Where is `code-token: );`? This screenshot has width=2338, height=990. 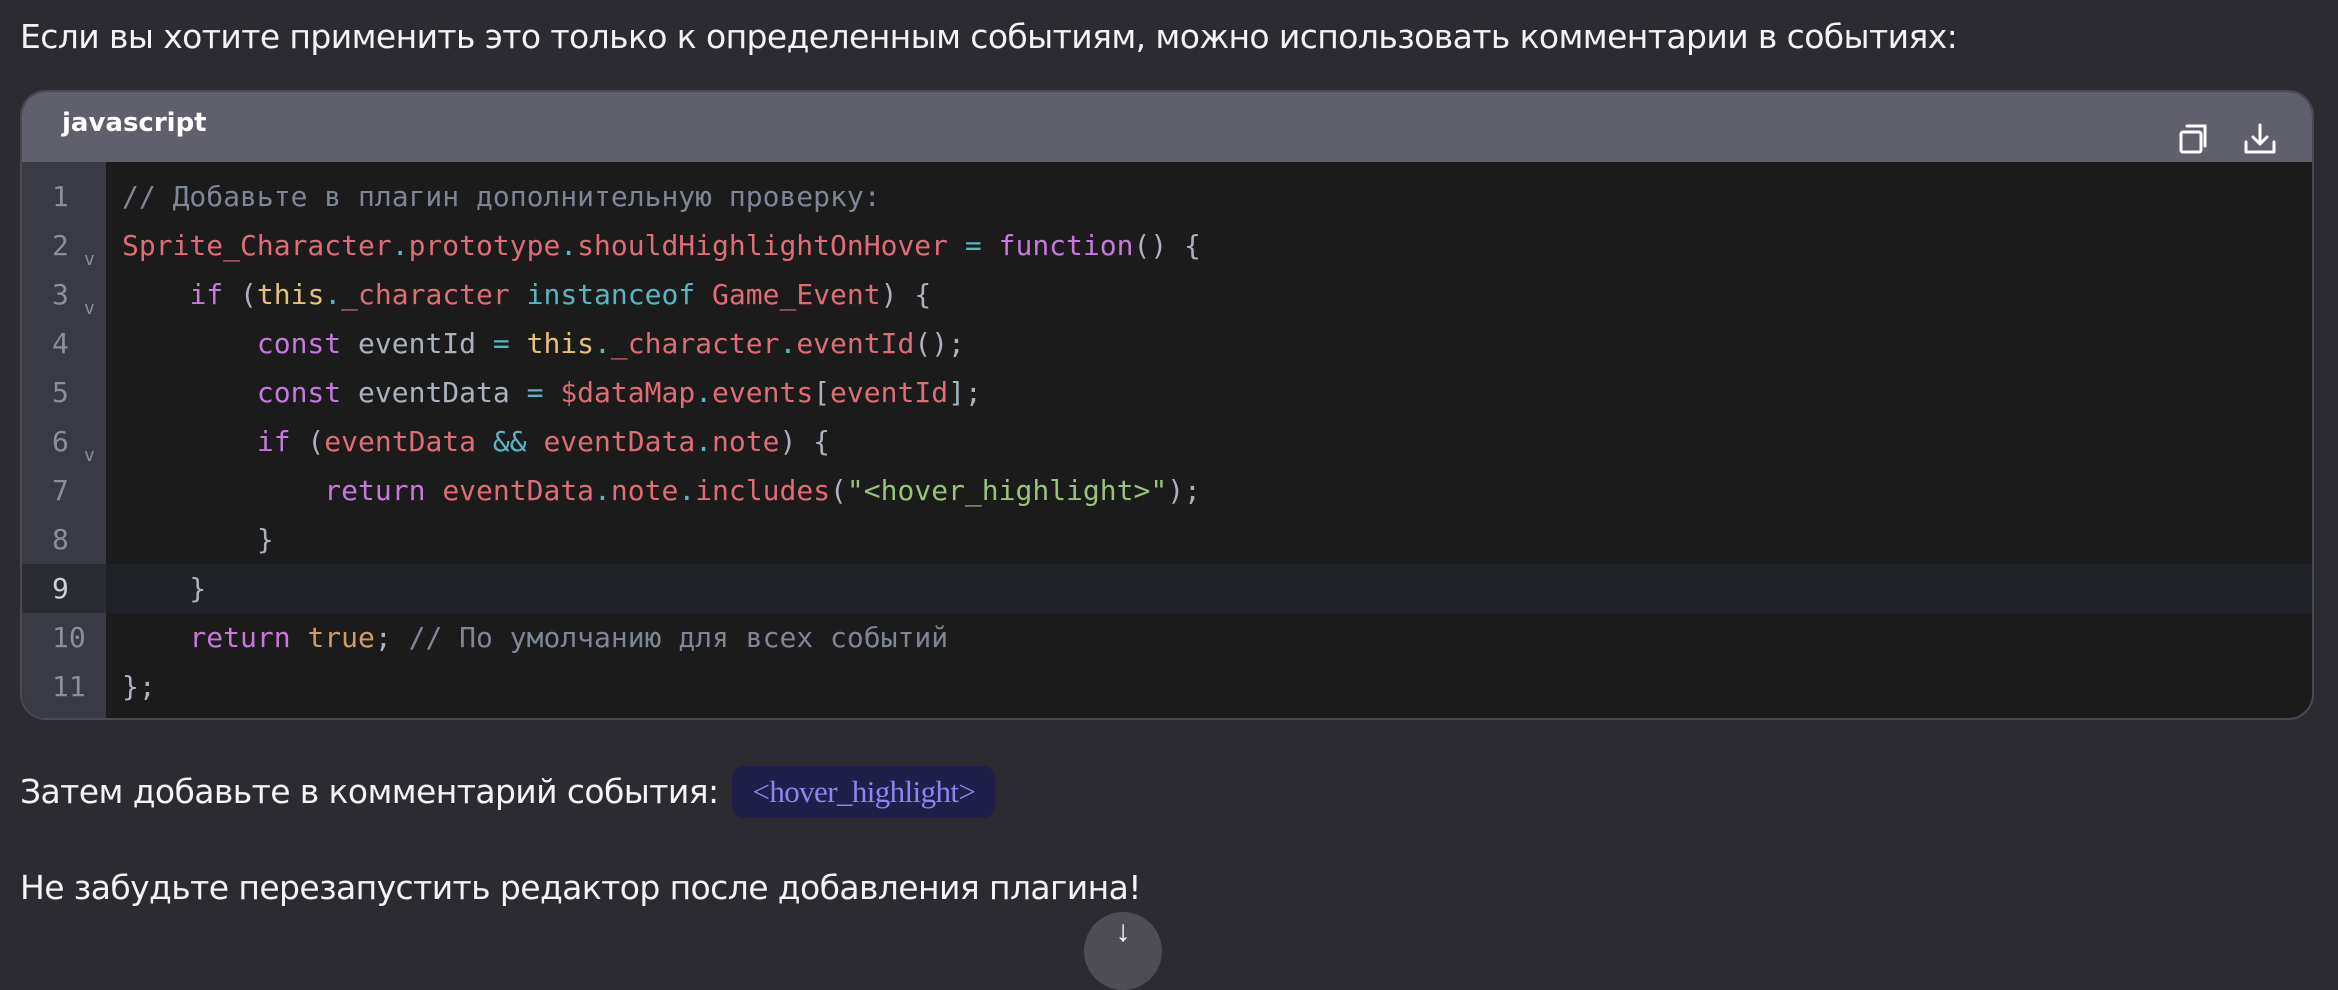 code-token: ); is located at coordinates (1184, 490).